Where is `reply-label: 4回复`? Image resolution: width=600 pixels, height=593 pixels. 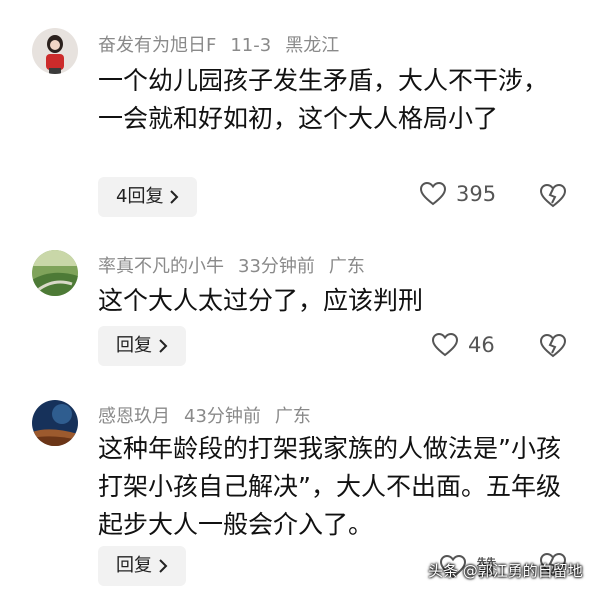
reply-label: 4回复 is located at coordinates (140, 196).